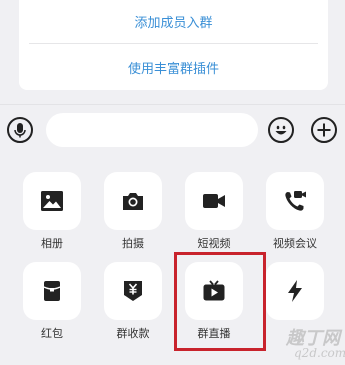 This screenshot has height=365, width=345. I want to click on video-camera-icon, so click(214, 201).